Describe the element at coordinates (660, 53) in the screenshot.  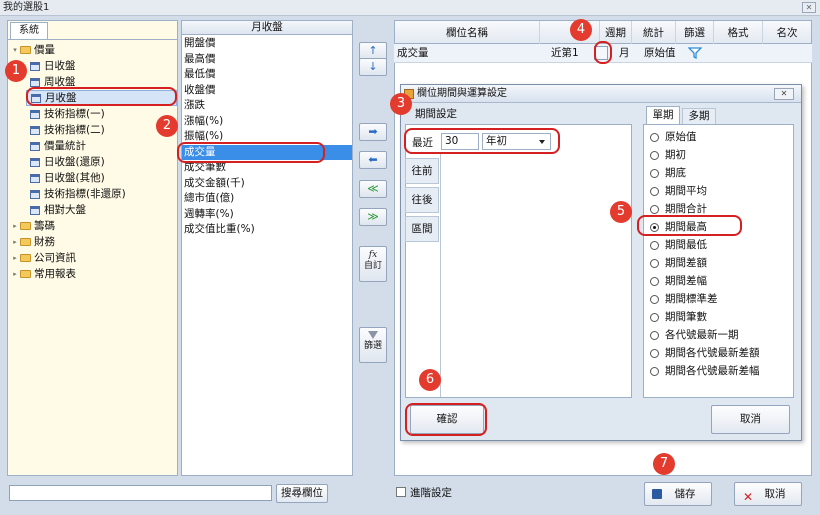
I see `row-stat: 原始值` at that location.